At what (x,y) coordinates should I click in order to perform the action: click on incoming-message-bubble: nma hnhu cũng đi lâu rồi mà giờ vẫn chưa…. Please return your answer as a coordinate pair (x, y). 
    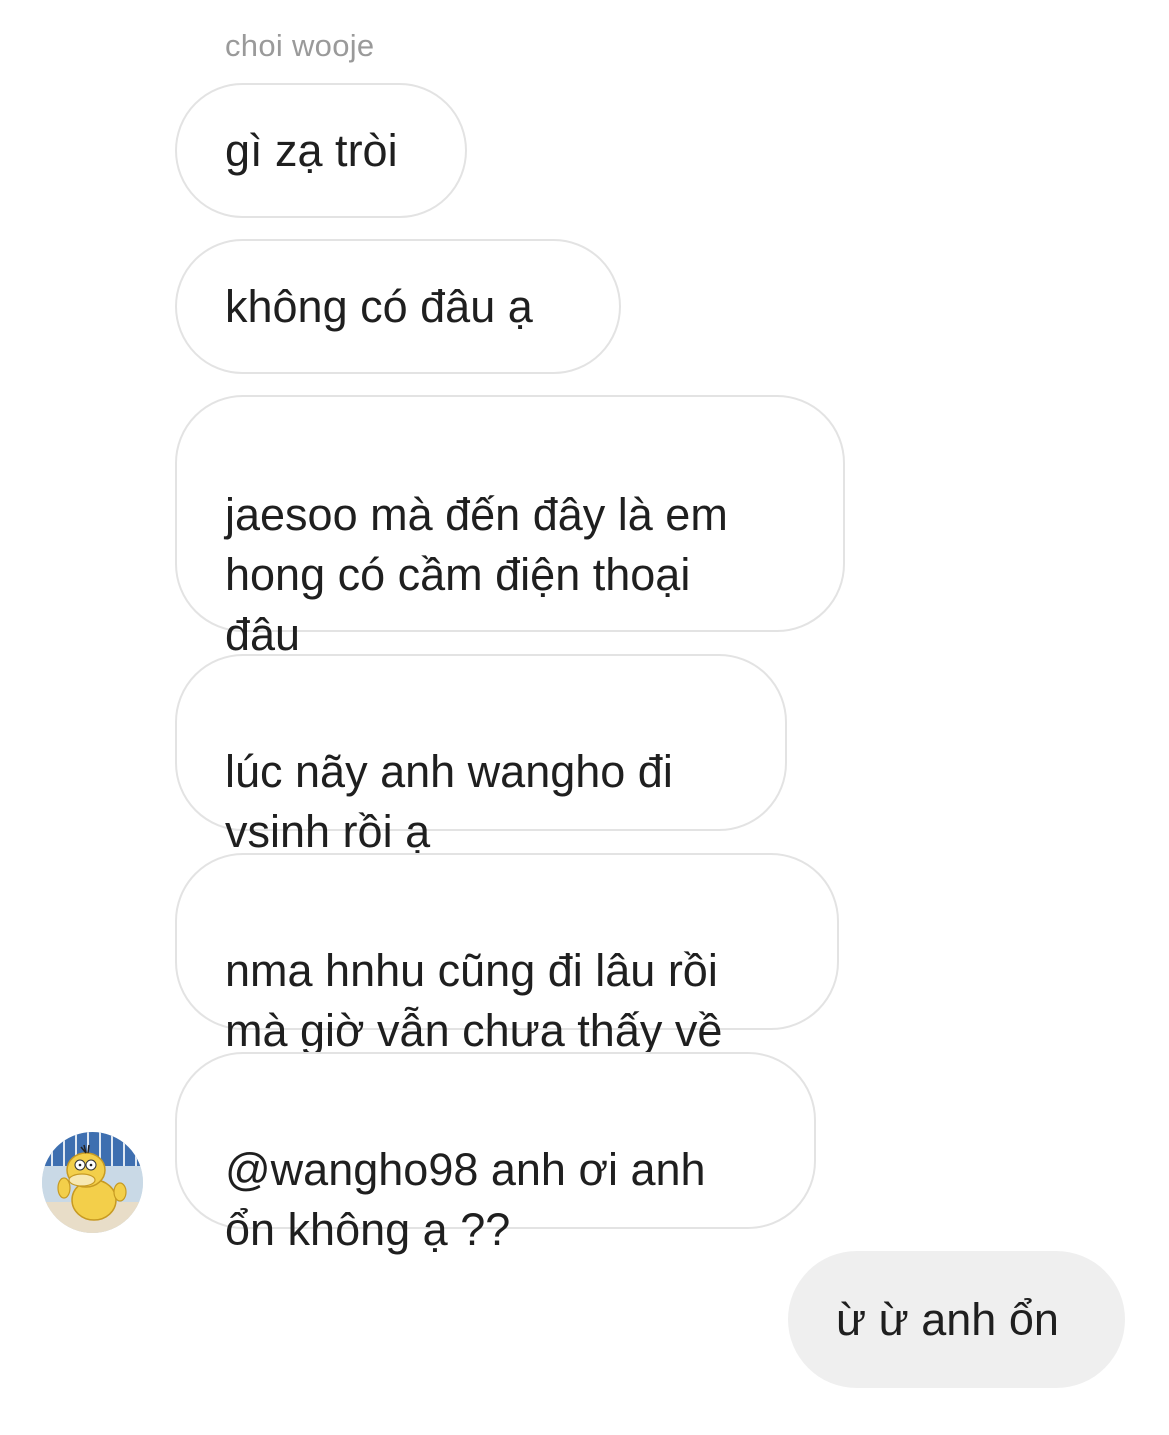
    Looking at the image, I should click on (507, 954).